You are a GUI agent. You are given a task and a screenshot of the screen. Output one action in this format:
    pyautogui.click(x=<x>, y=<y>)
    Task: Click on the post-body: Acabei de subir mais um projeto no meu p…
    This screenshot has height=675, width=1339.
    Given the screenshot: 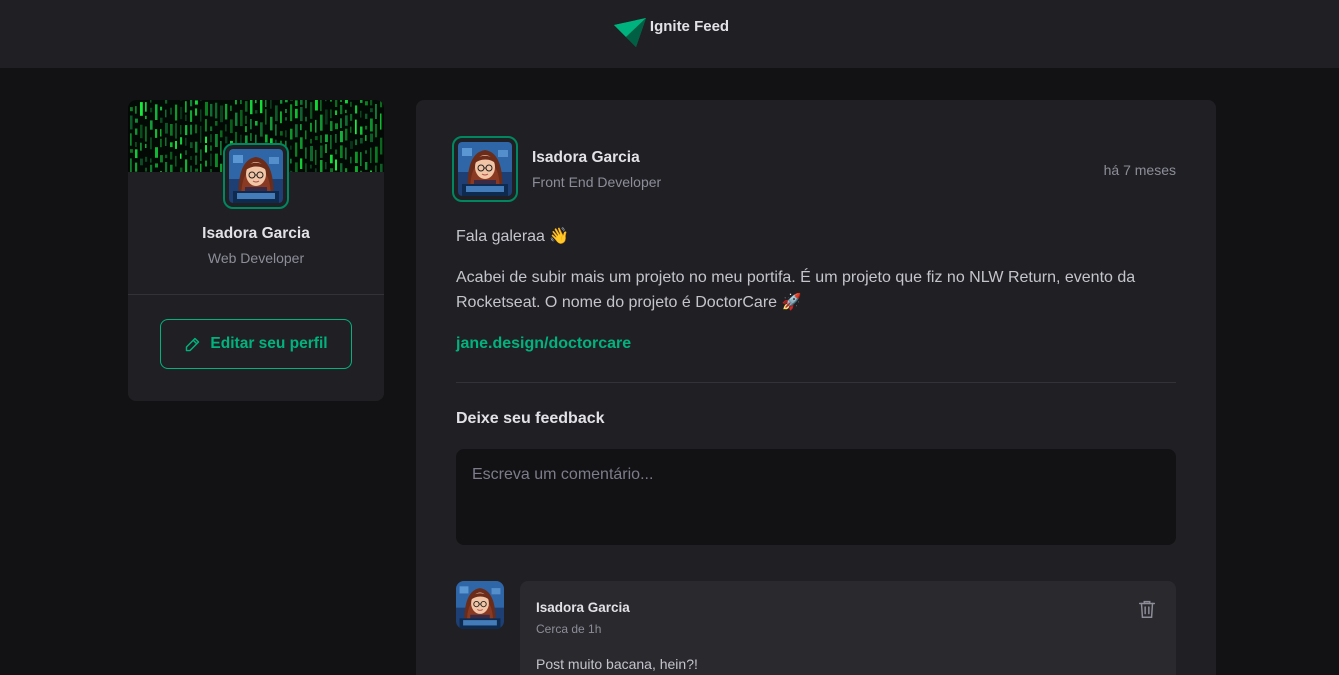 What is the action you would take?
    pyautogui.click(x=796, y=290)
    